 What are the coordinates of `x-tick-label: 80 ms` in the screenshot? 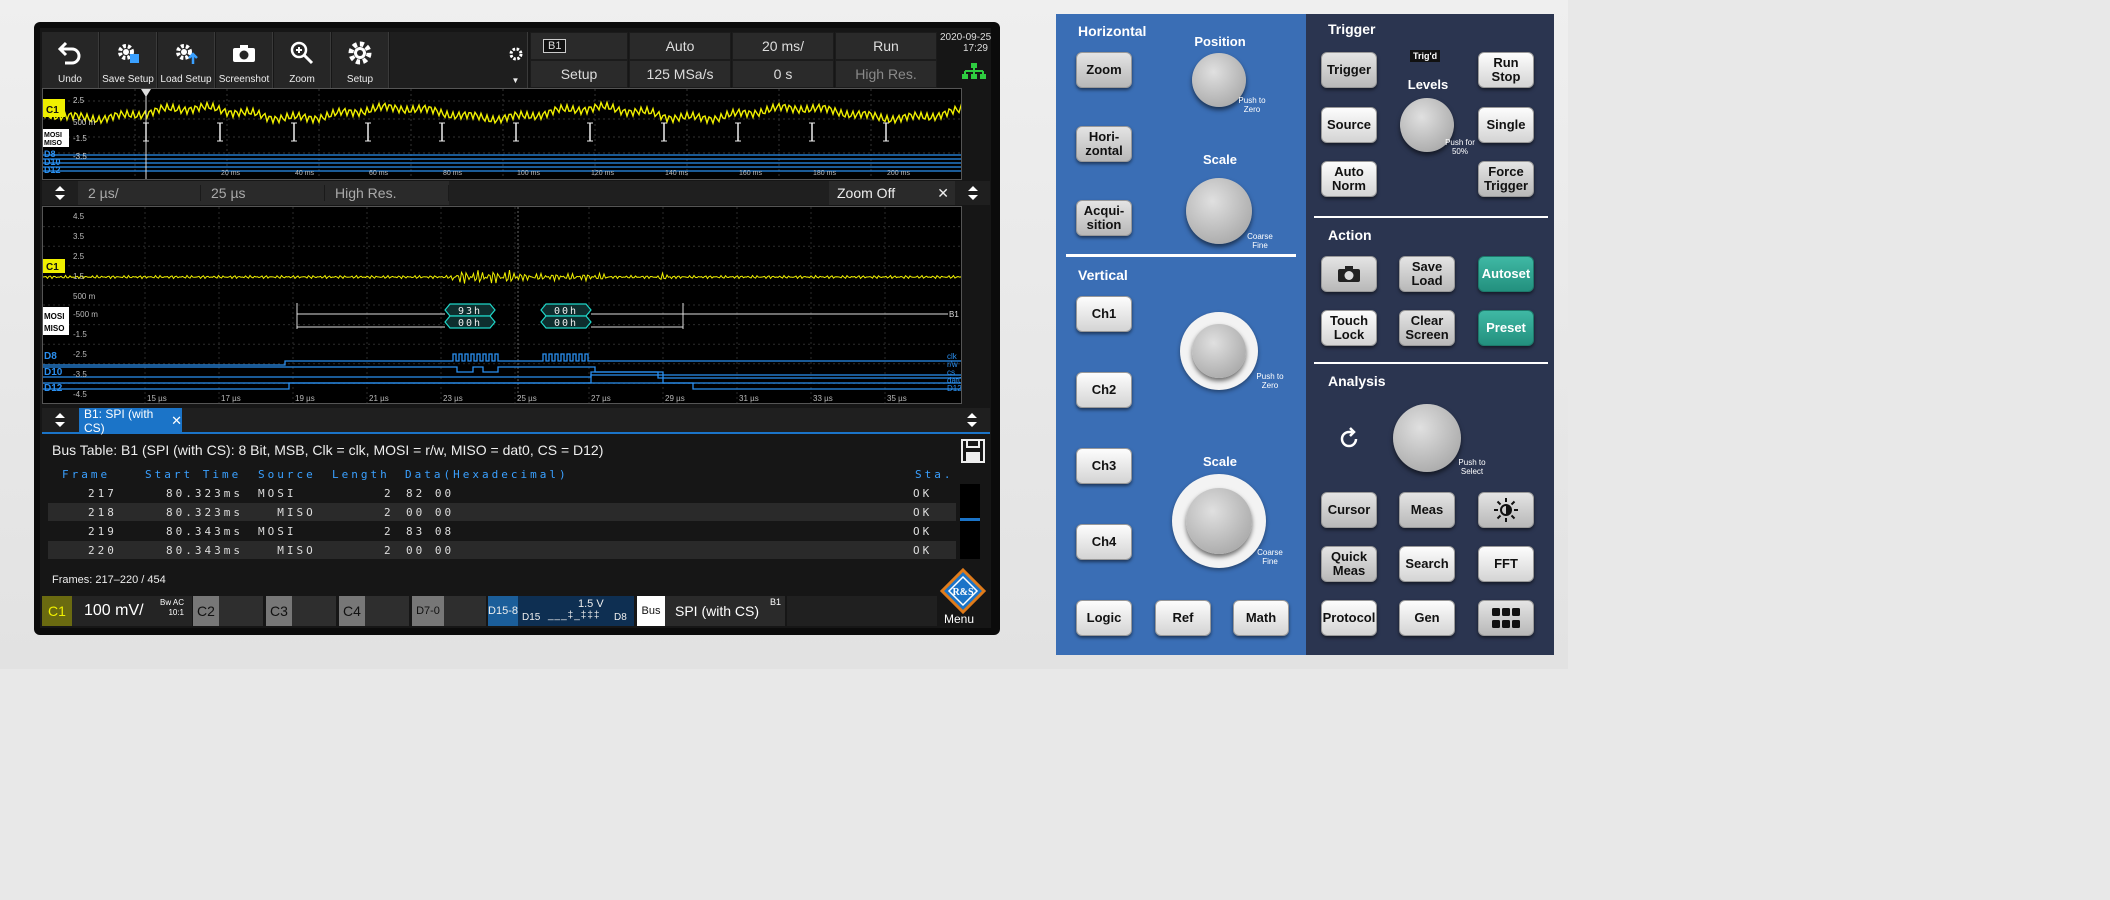 It's located at (453, 173).